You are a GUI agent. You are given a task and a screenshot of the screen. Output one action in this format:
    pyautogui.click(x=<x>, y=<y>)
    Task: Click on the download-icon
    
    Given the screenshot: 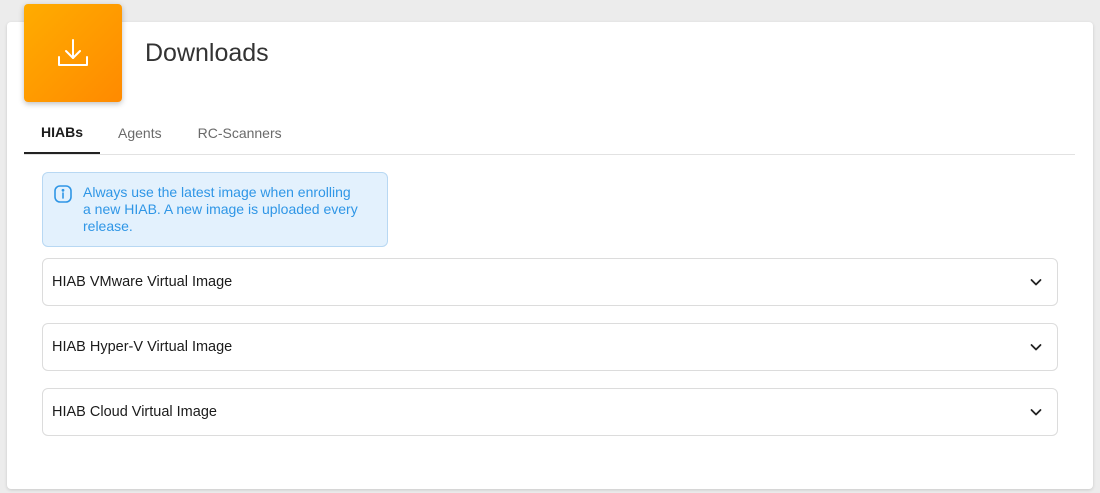 What is the action you would take?
    pyautogui.click(x=73, y=52)
    